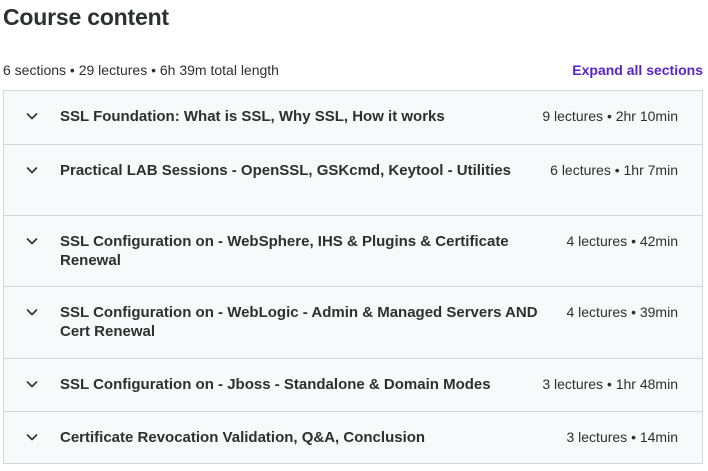  What do you see at coordinates (637, 70) in the screenshot?
I see `expand-all-sections-button: Expand all sections` at bounding box center [637, 70].